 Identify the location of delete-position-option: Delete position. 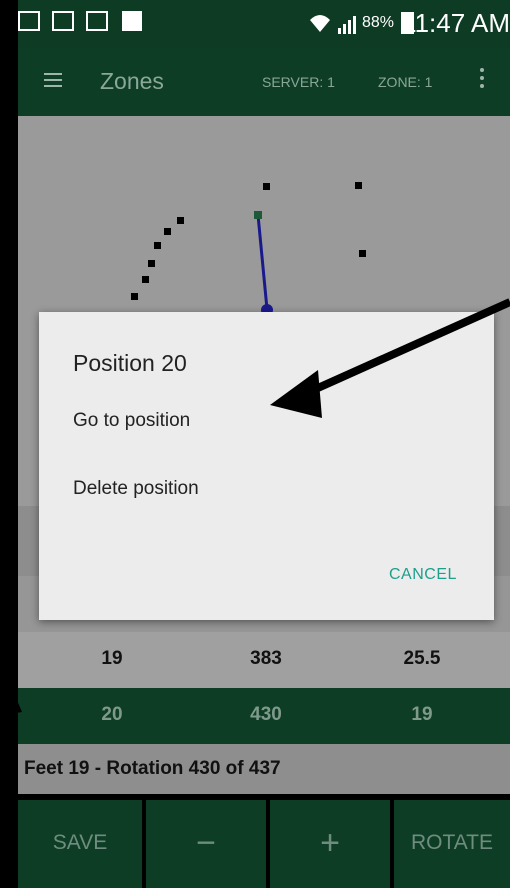
(136, 489).